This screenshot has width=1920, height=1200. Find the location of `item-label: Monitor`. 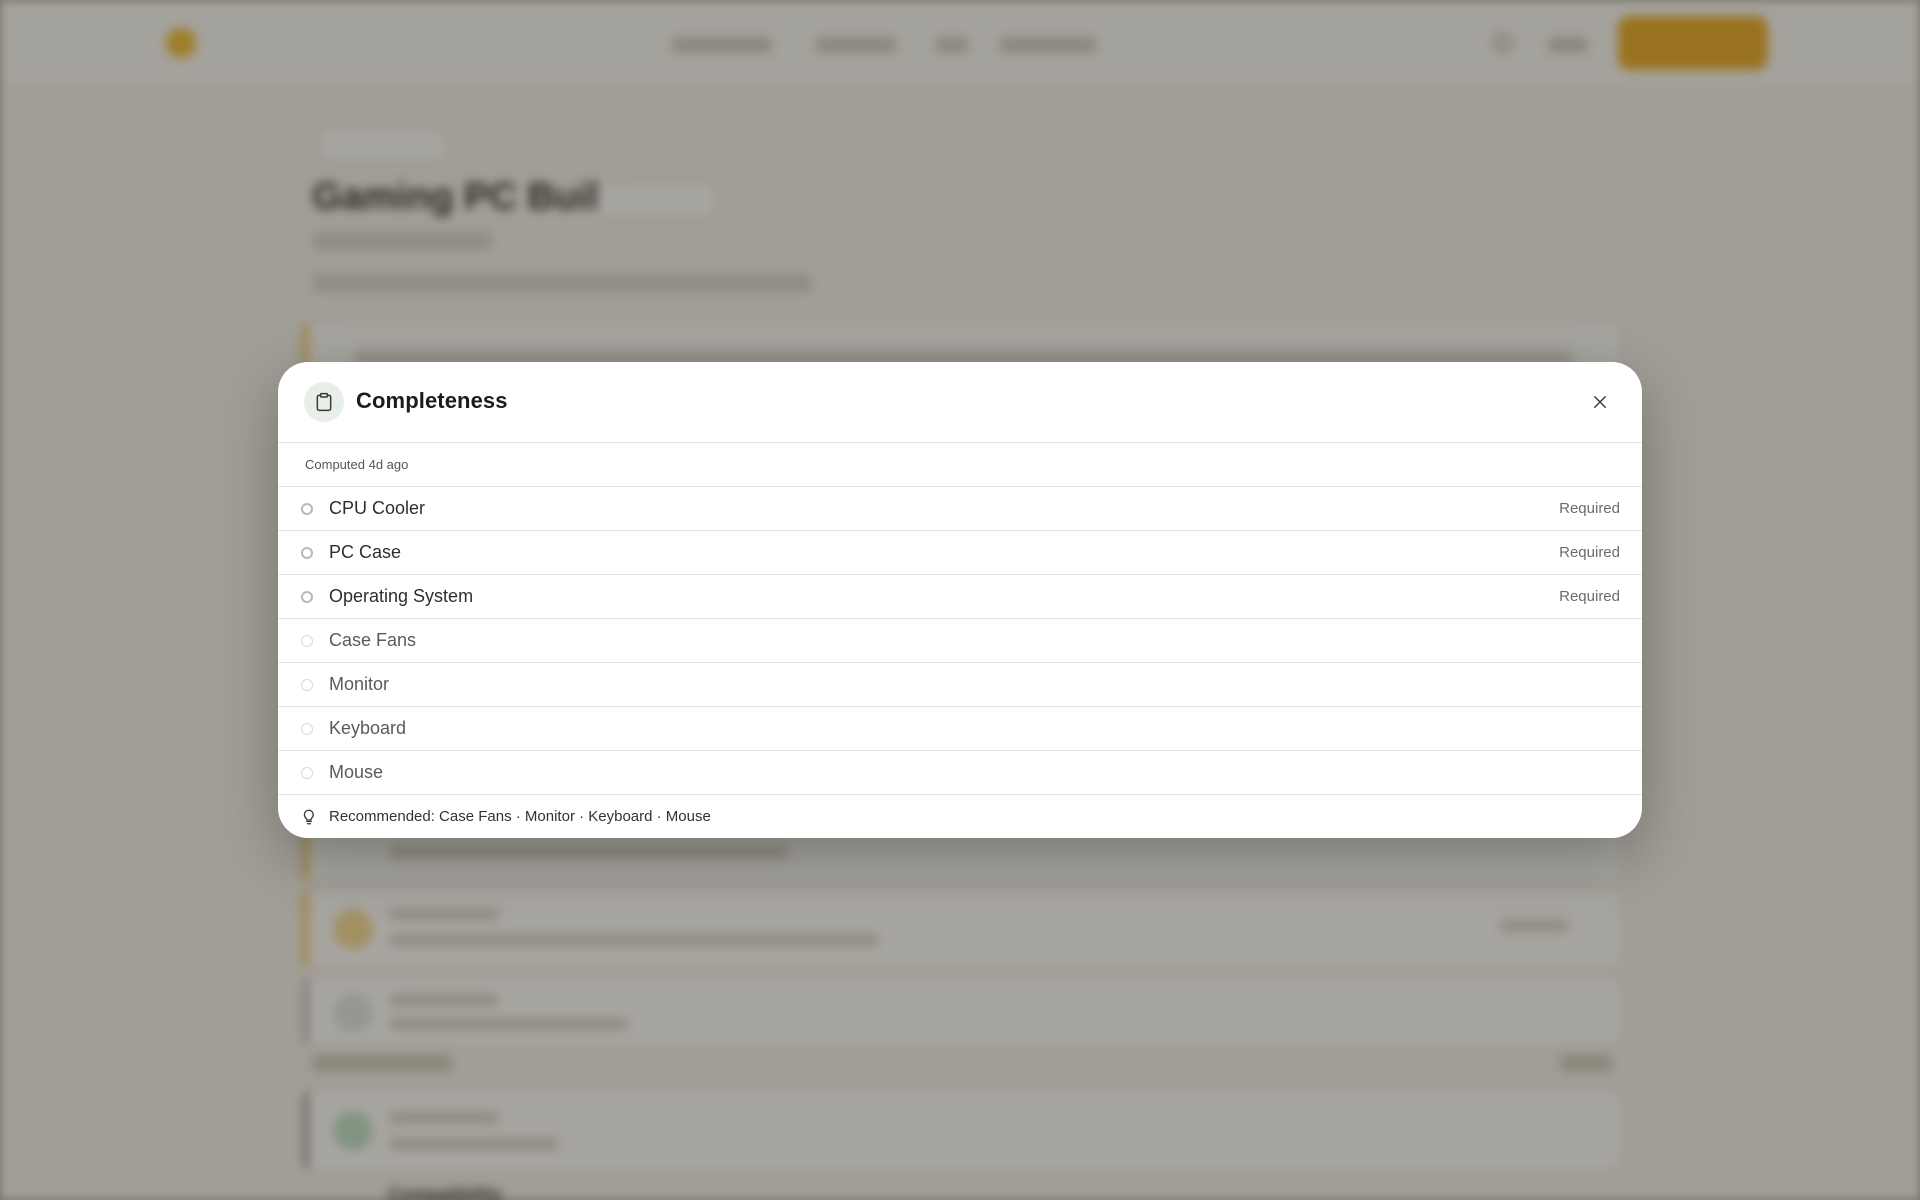

item-label: Monitor is located at coordinates (359, 684).